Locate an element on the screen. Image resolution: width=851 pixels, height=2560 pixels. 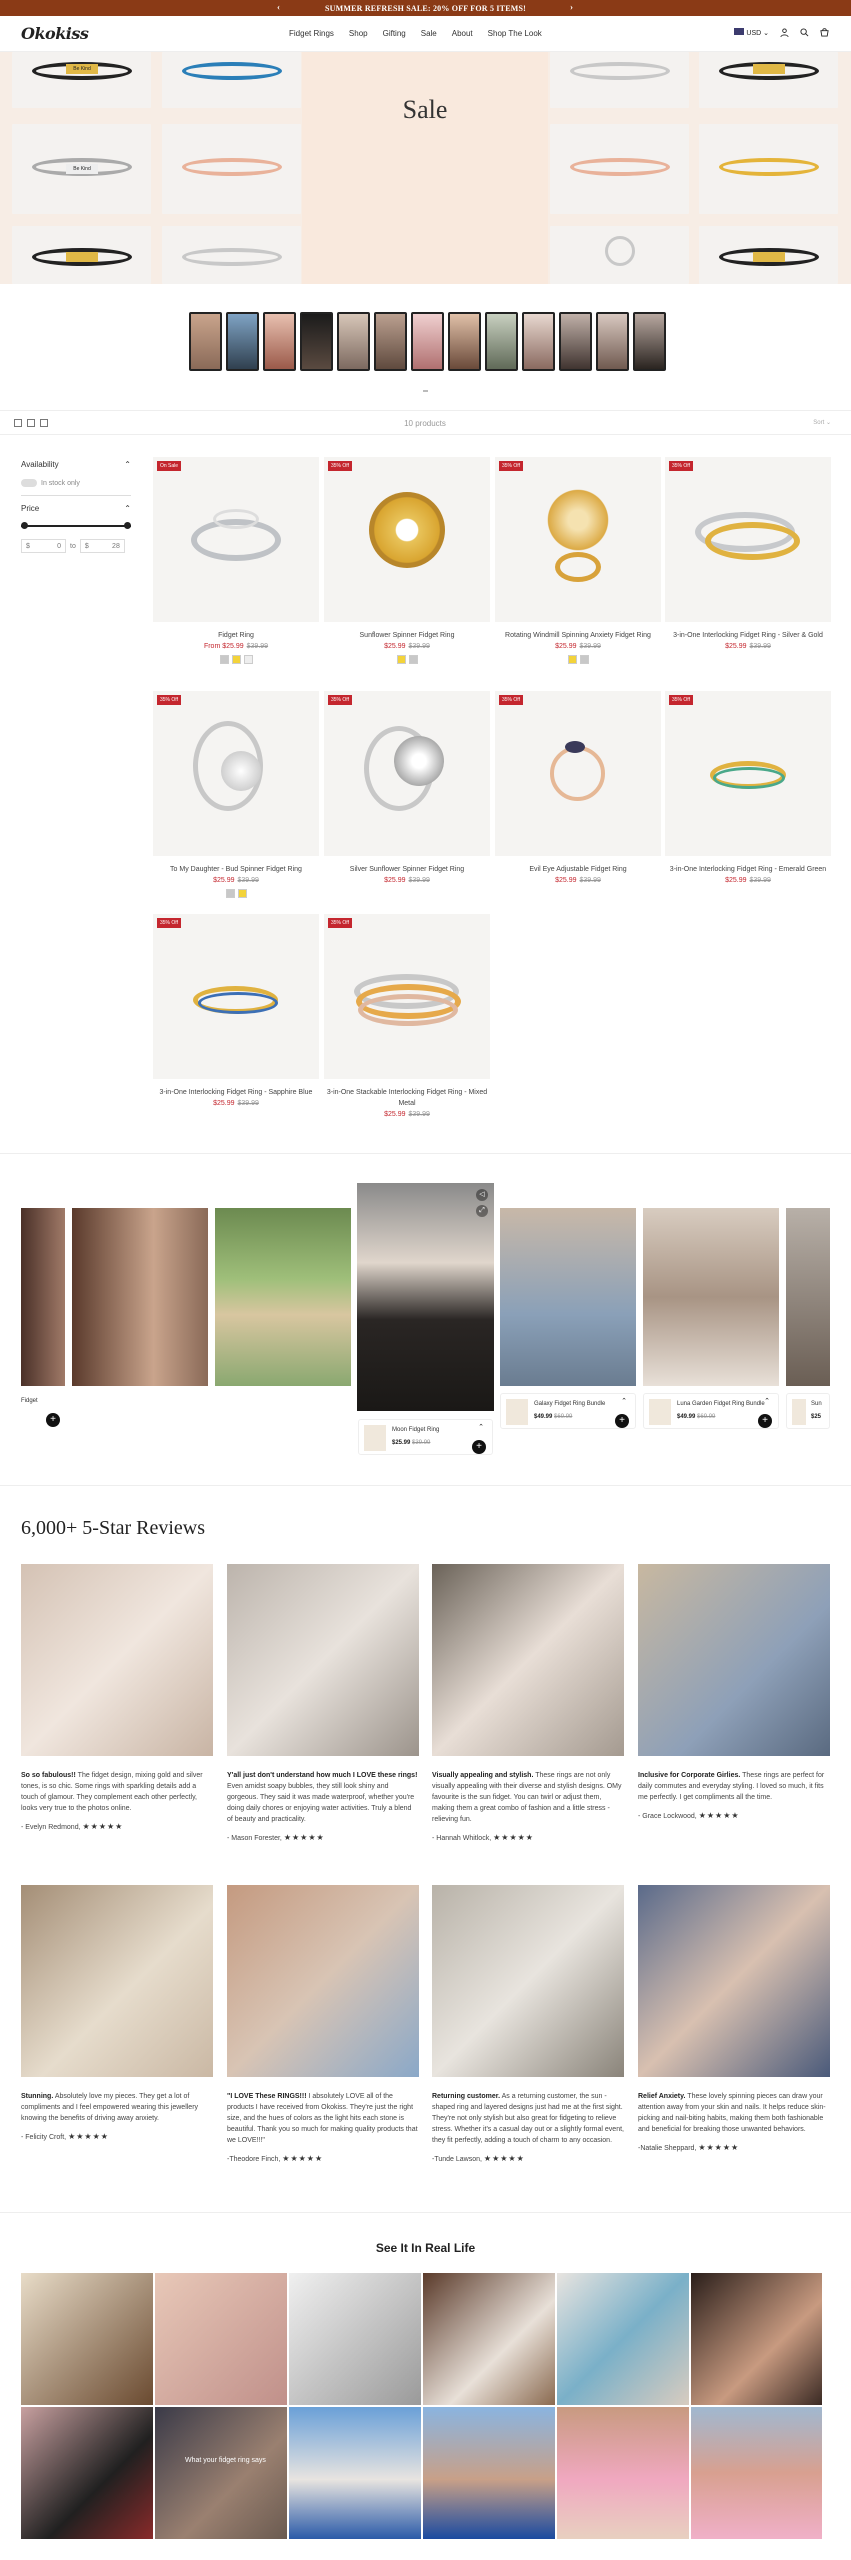
account-icon is located at coordinates (784, 32).